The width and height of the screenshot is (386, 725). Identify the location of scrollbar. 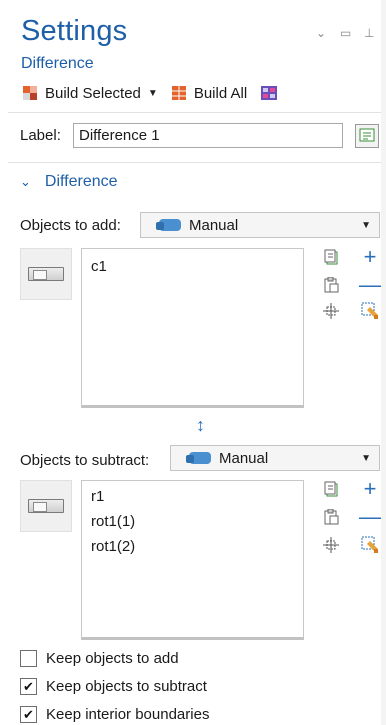
(383, 362).